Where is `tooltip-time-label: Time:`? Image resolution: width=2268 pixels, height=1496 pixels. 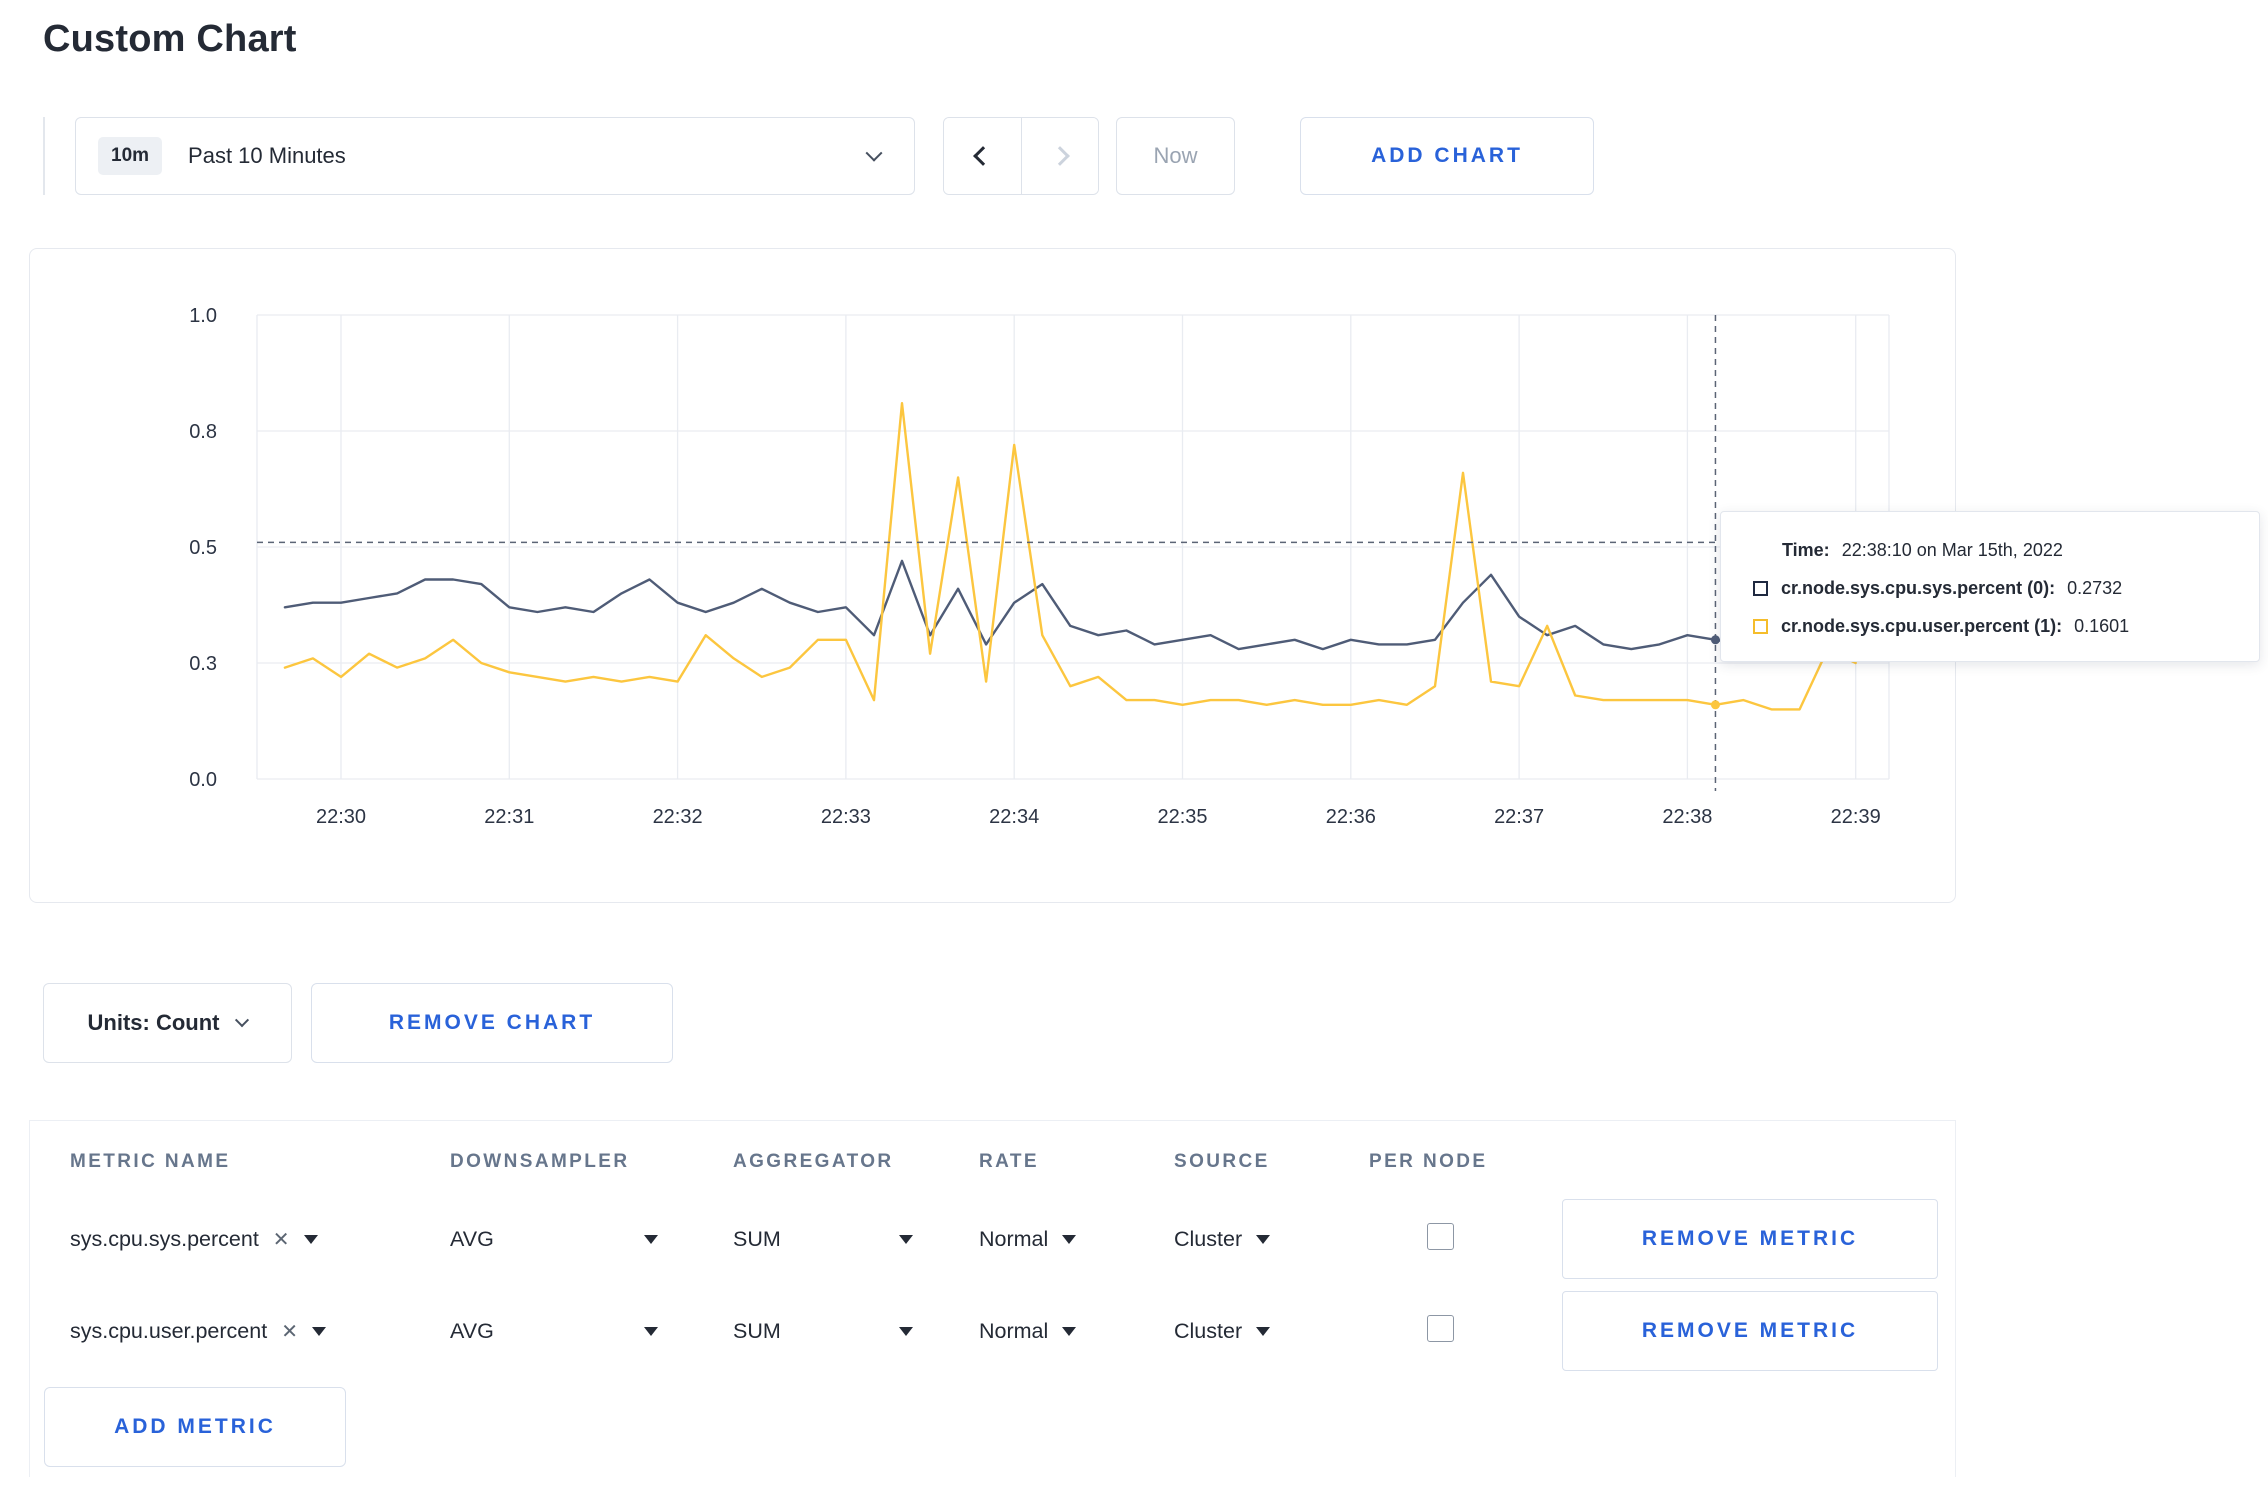
tooltip-time-label: Time: is located at coordinates (1806, 550).